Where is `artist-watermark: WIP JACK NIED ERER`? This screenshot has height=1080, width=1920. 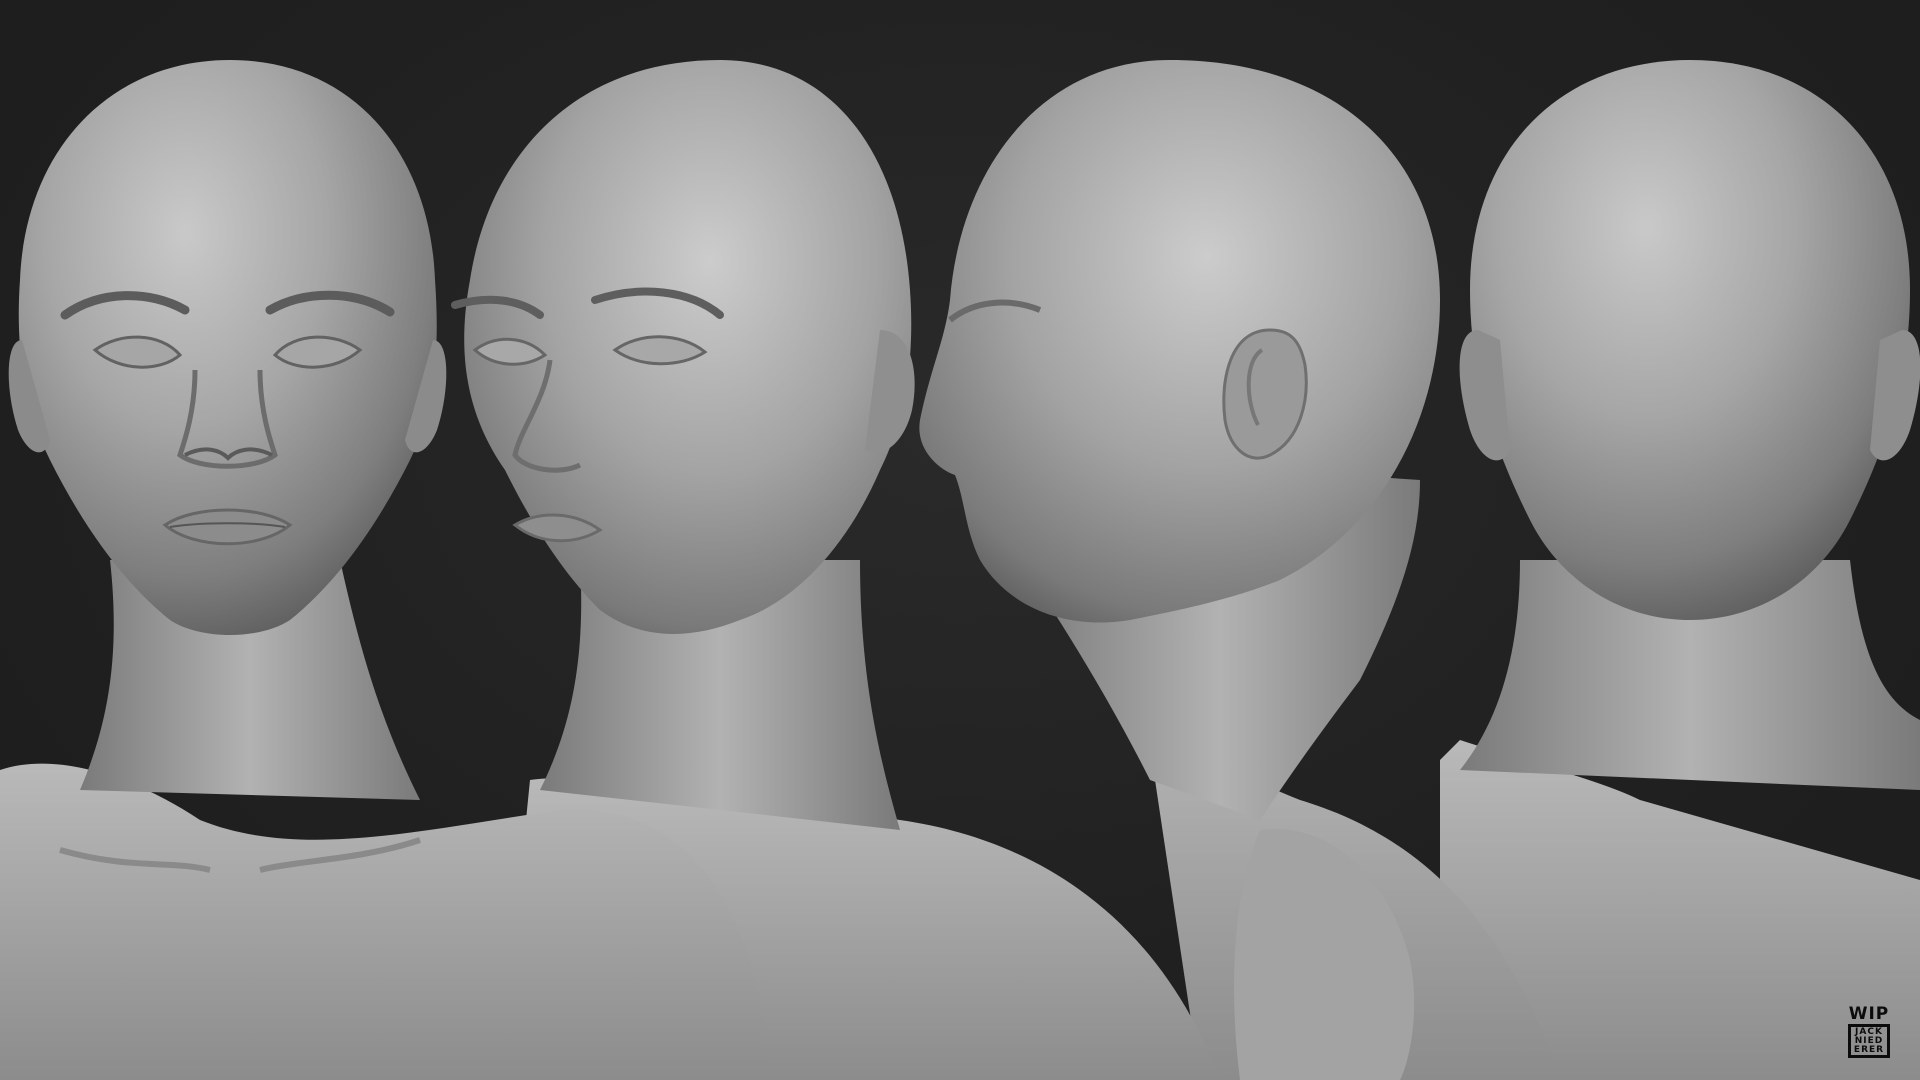 artist-watermark: WIP JACK NIED ERER is located at coordinates (1869, 1032).